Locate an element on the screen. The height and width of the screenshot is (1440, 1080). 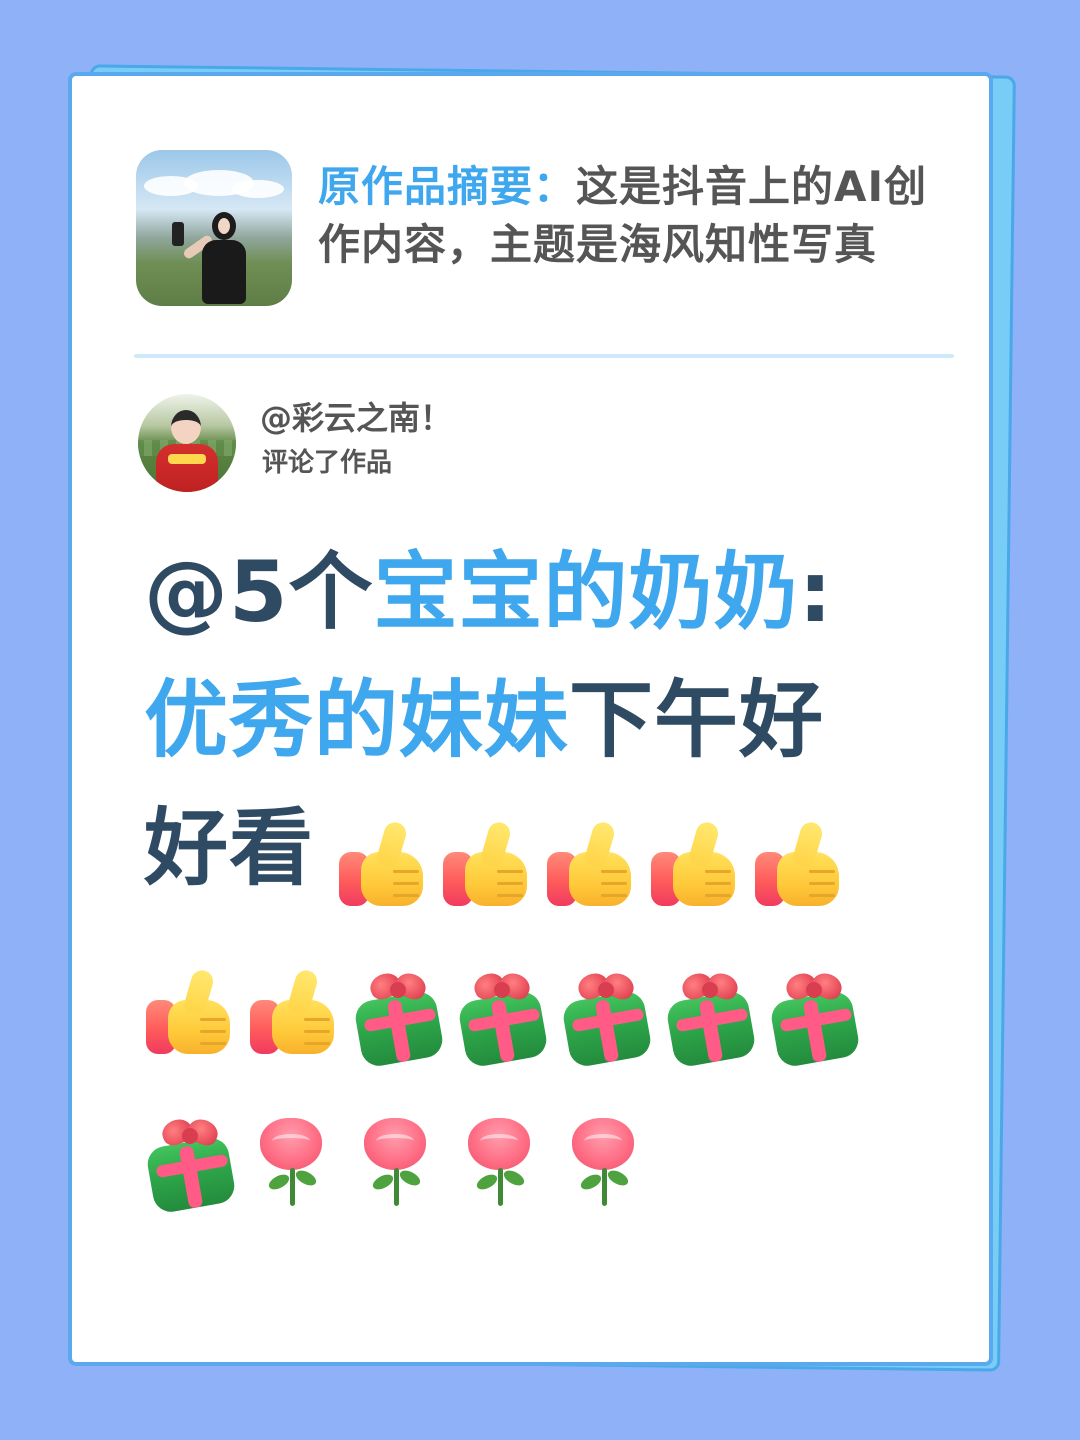
comment-line-2: 优秀的妹妹下午好 is located at coordinates (554, 720).